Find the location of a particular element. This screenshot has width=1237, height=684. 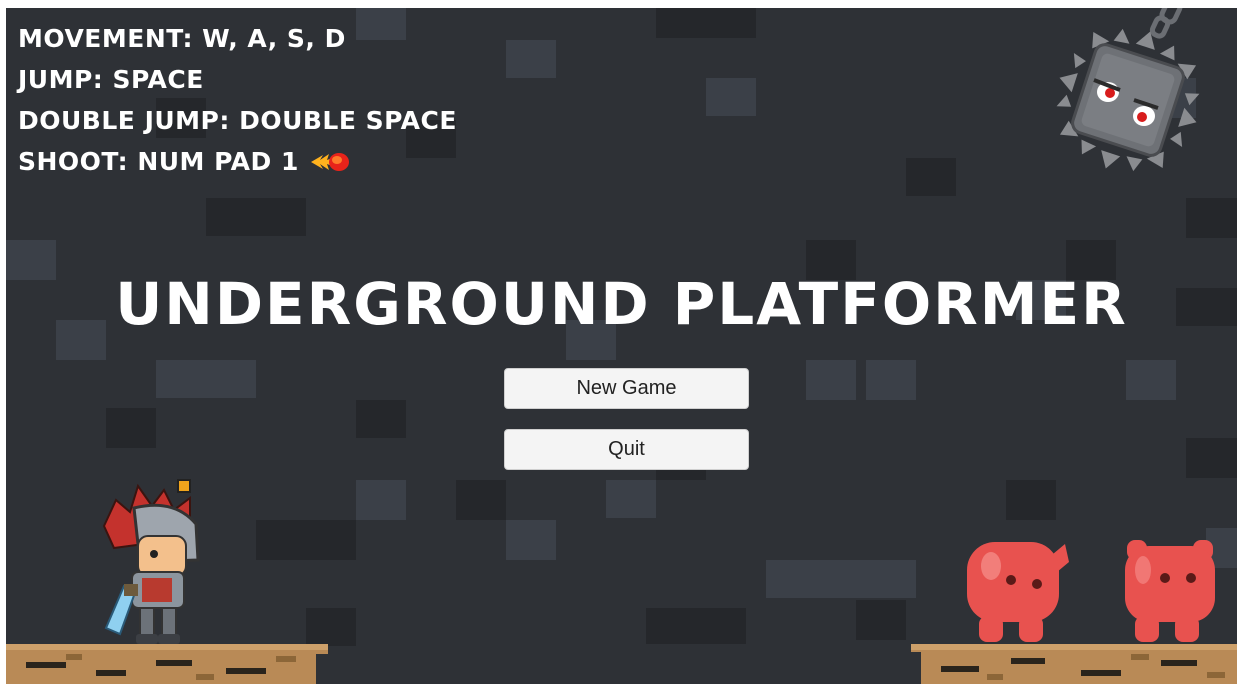

ground-platform-right is located at coordinates (1074, 664).